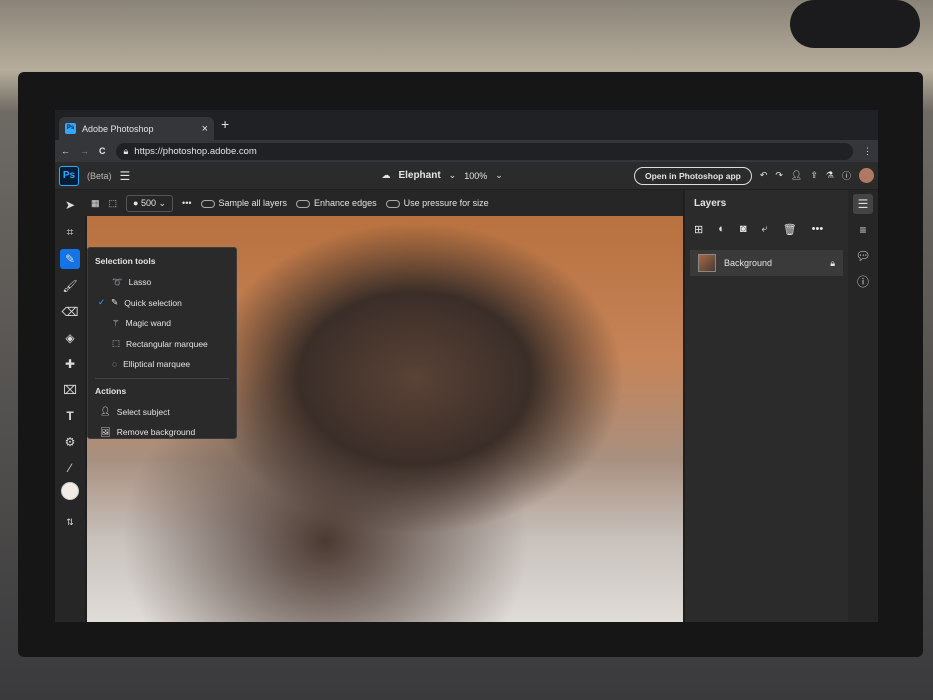 The height and width of the screenshot is (700, 933). Describe the element at coordinates (70, 286) in the screenshot. I see `brush-tool-icon: 🖌︎` at that location.